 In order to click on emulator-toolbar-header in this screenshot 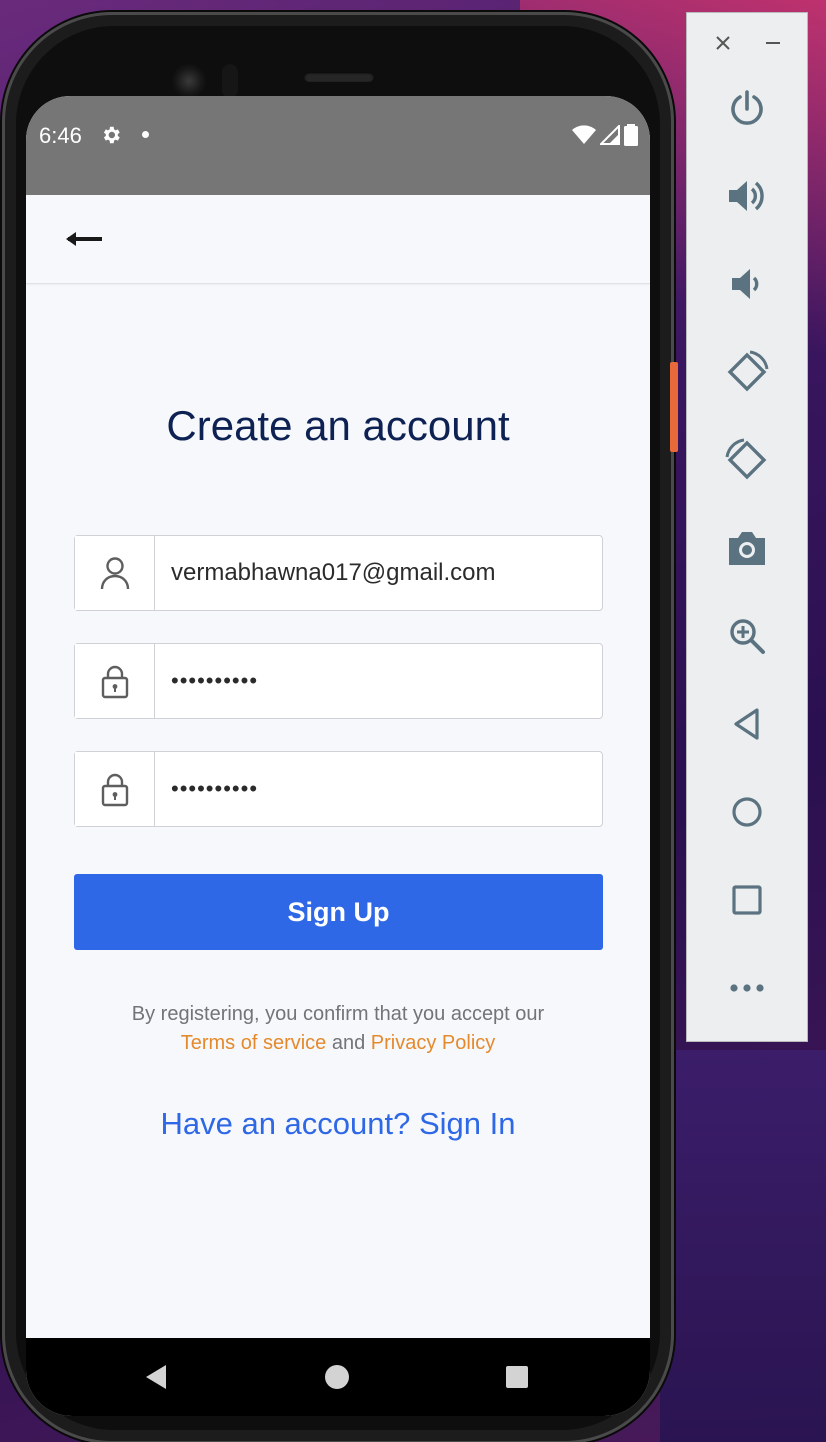, I will do `click(748, 43)`.